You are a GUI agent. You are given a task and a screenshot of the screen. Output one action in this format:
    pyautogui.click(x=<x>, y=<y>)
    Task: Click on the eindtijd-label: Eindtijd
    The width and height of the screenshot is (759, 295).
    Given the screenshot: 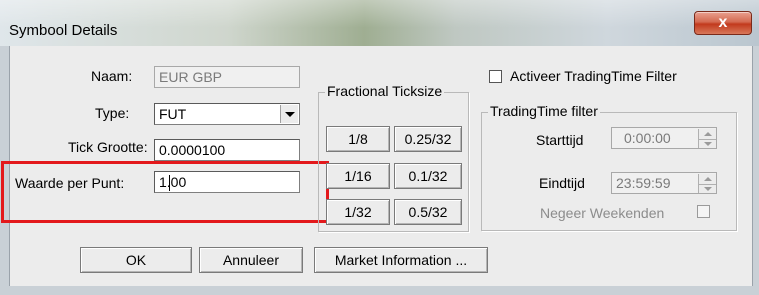 What is the action you would take?
    pyautogui.click(x=562, y=183)
    